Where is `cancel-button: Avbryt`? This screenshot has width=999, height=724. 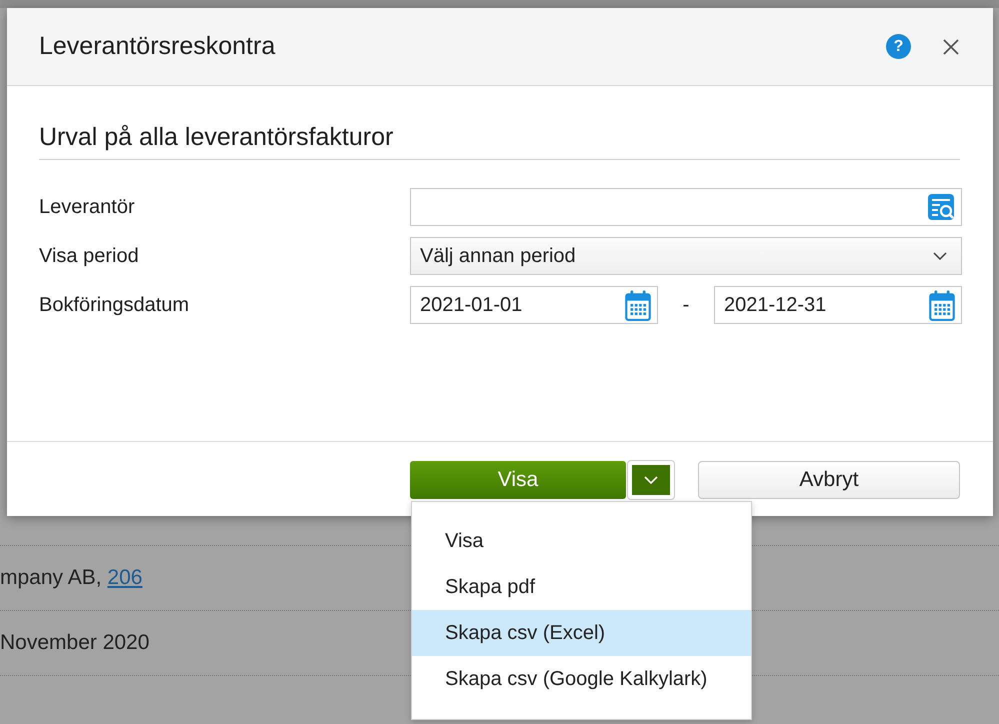
cancel-button: Avbryt is located at coordinates (829, 480).